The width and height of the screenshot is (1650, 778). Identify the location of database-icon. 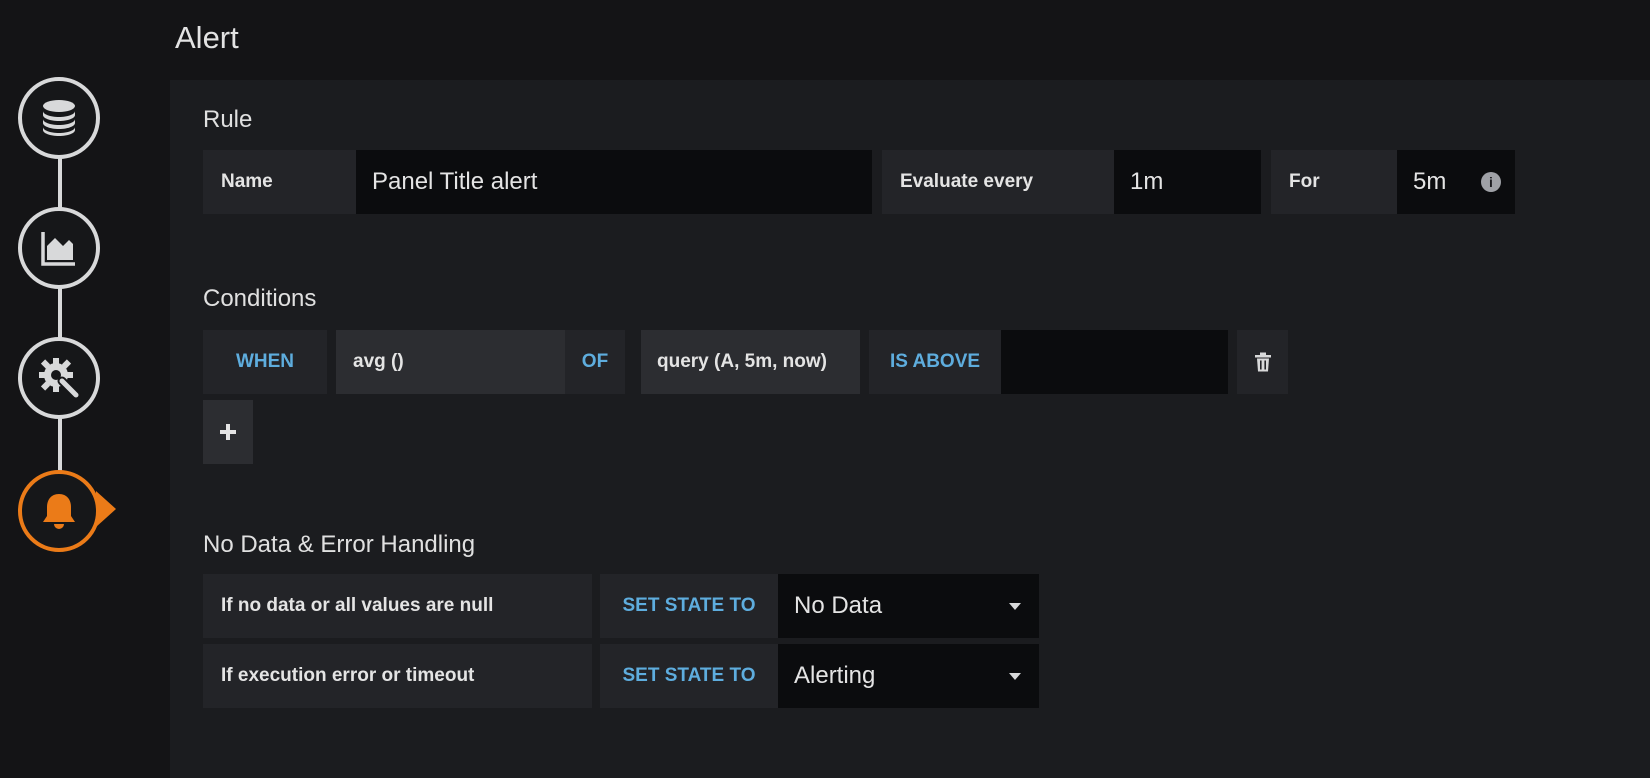
(59, 118).